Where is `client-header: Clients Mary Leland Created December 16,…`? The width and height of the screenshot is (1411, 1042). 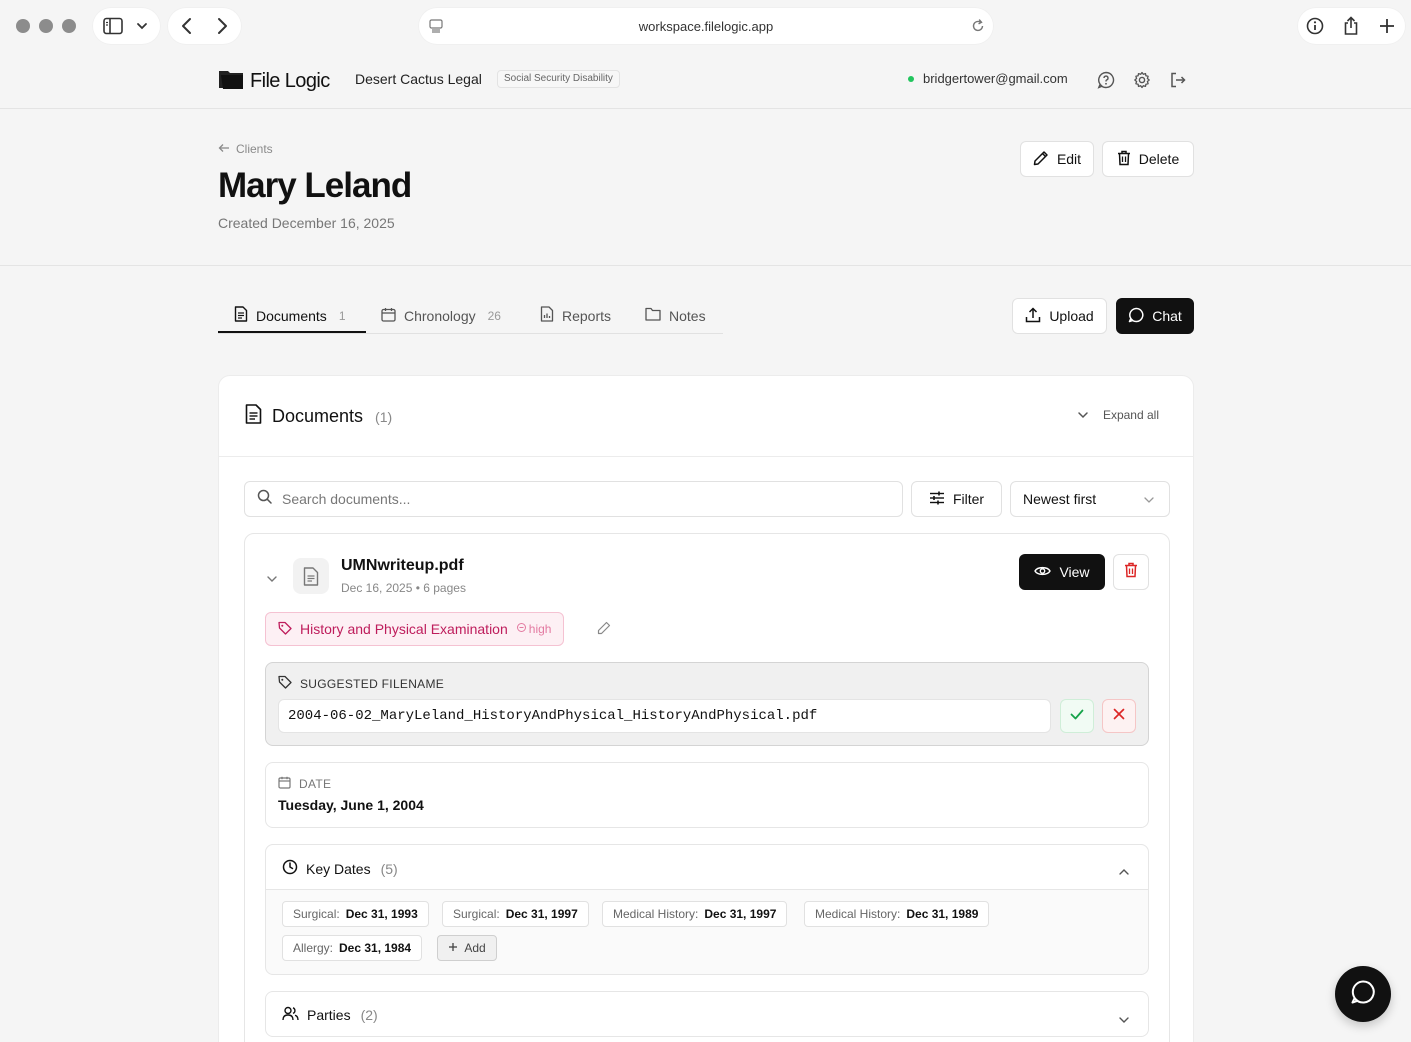 client-header: Clients Mary Leland Created December 16,… is located at coordinates (705, 188).